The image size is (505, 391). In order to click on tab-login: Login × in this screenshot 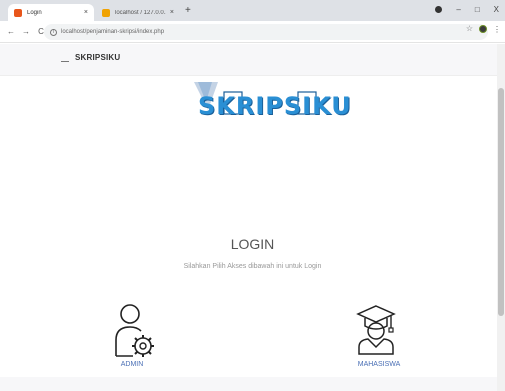, I will do `click(51, 12)`.